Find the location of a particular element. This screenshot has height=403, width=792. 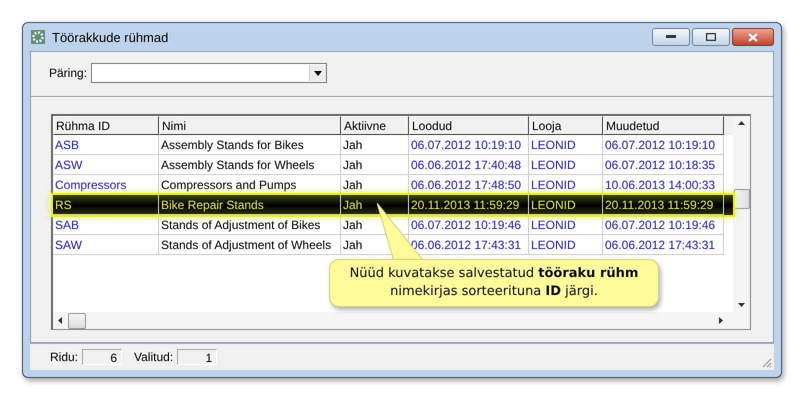

table-cell: ASW is located at coordinates (106, 165).